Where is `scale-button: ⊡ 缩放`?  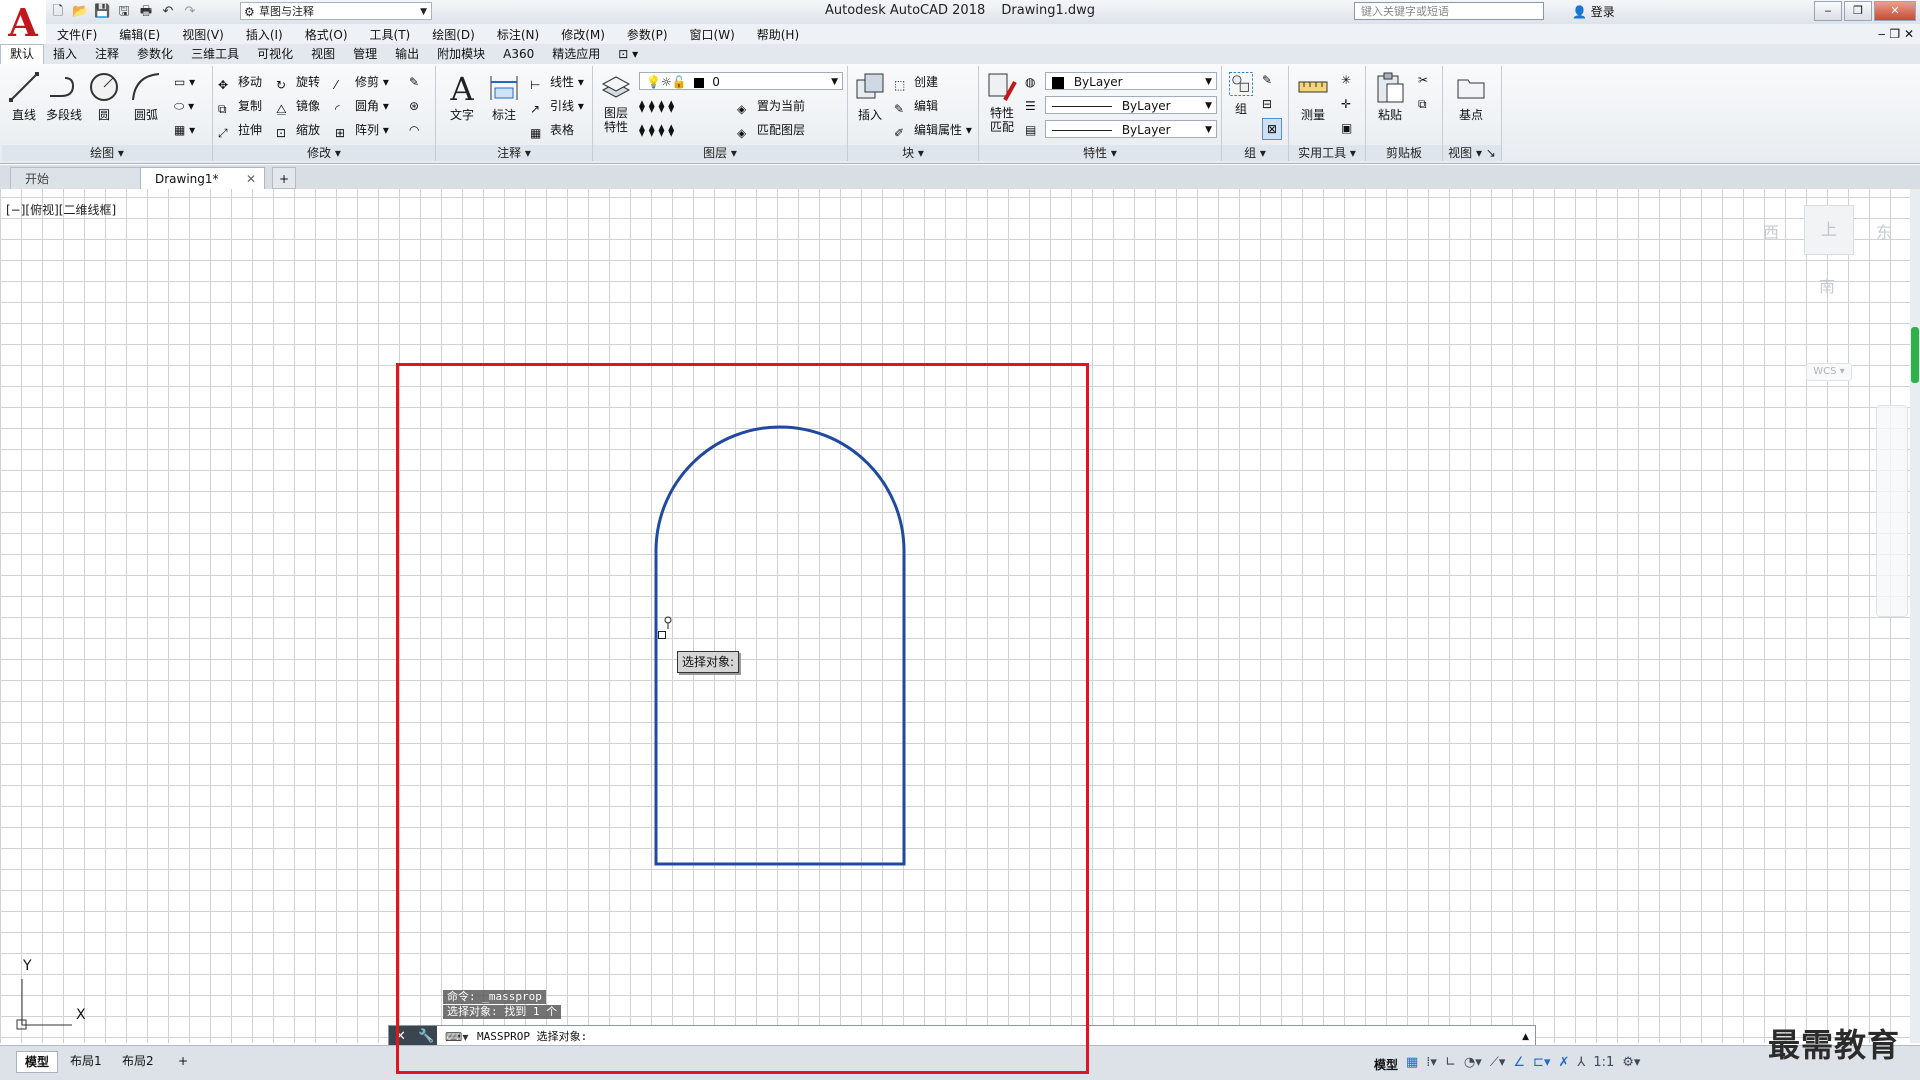
scale-button: ⊡ 缩放 is located at coordinates (298, 130).